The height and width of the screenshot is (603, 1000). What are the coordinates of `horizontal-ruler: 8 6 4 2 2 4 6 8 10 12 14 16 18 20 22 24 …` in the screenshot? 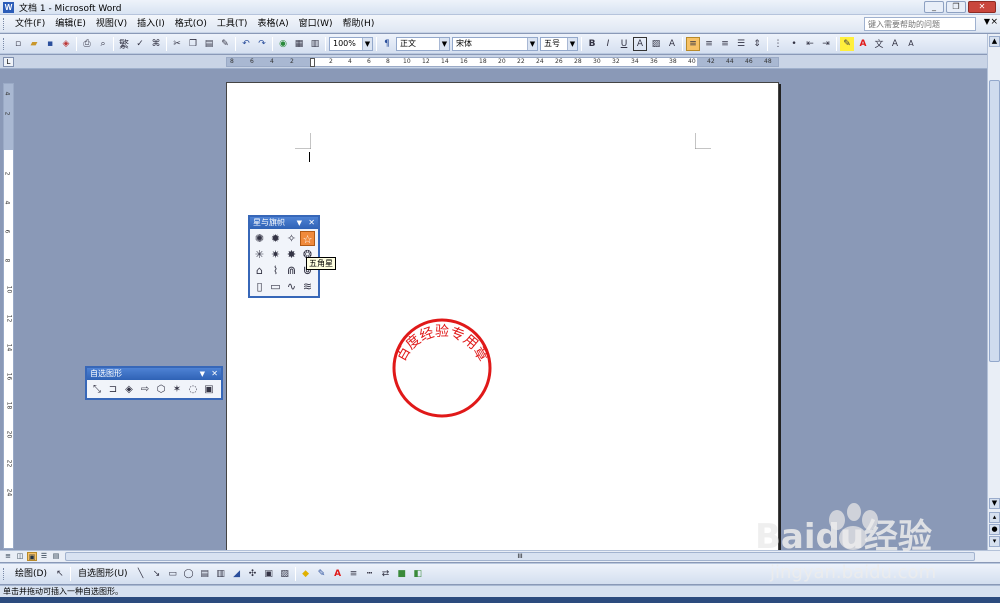 It's located at (502, 62).